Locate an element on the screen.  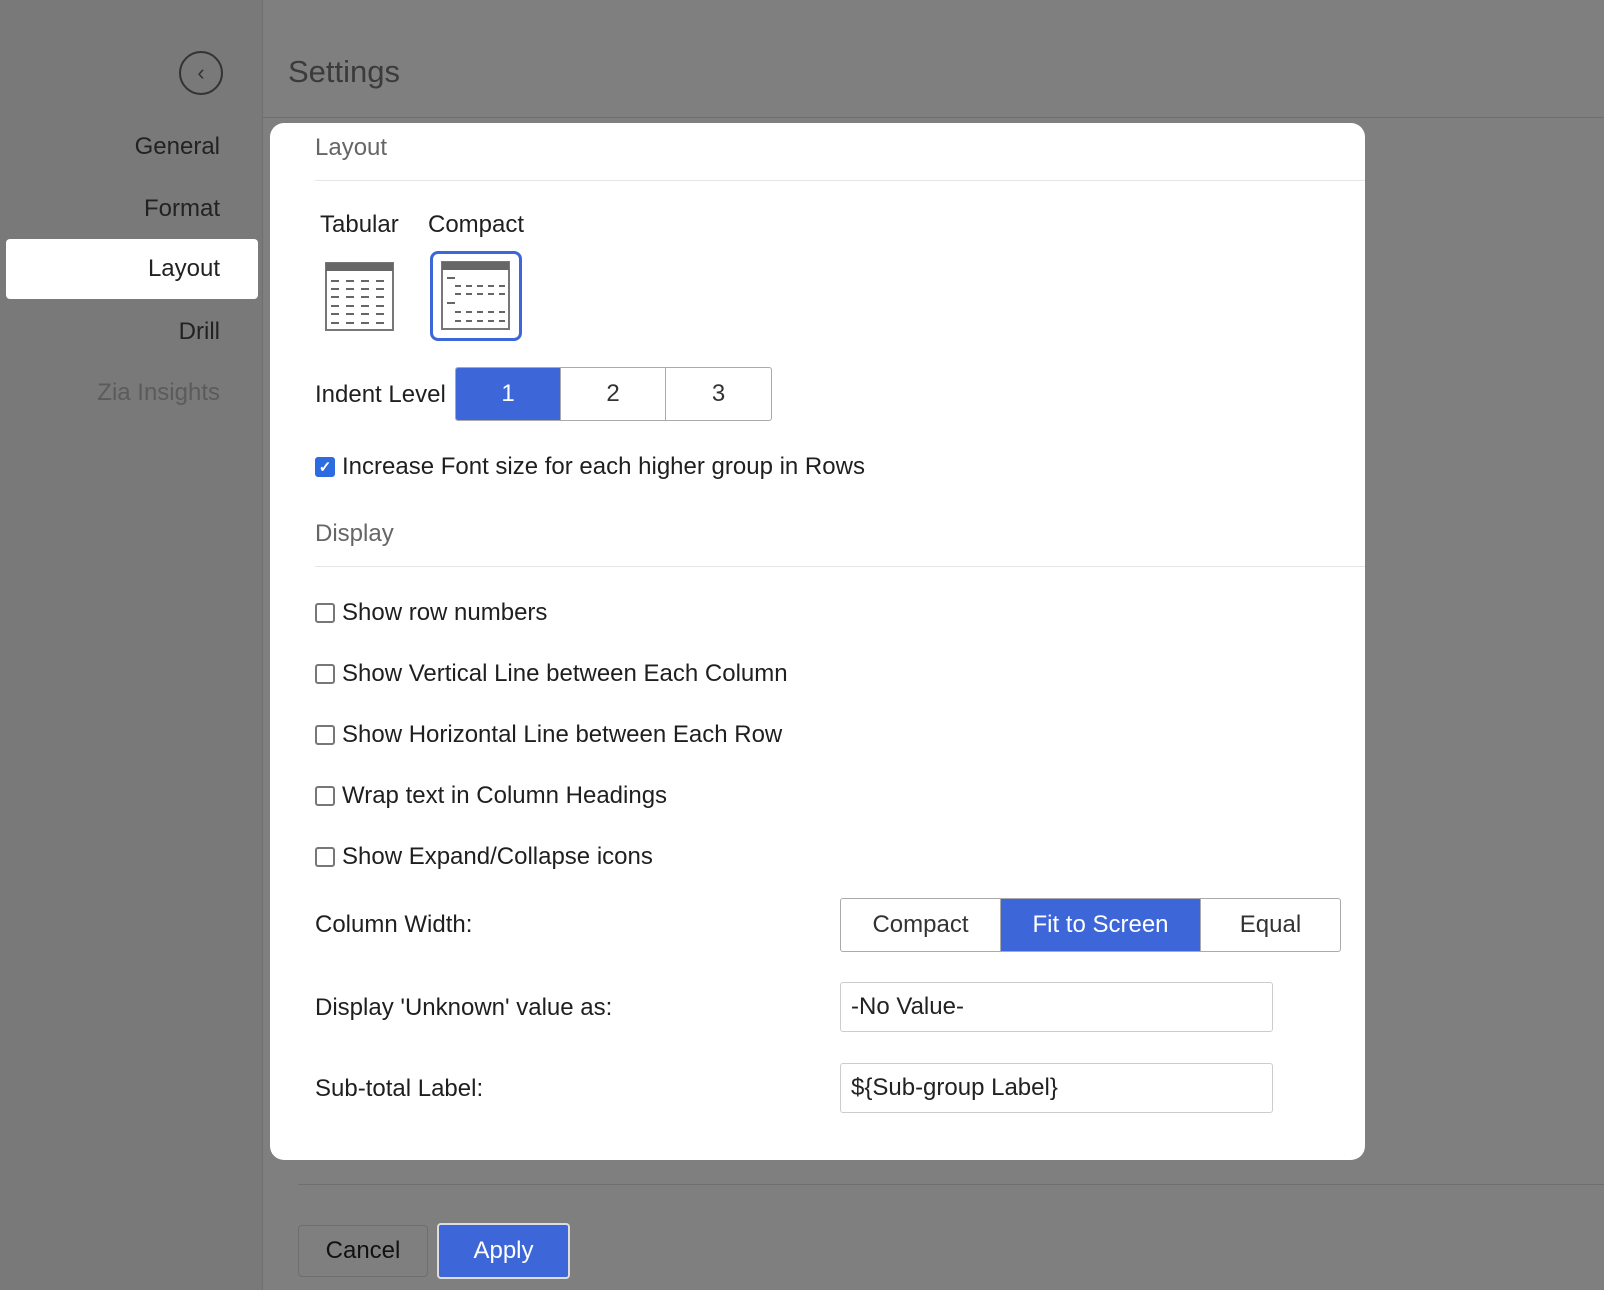
compact-label: Compact is located at coordinates (476, 224).